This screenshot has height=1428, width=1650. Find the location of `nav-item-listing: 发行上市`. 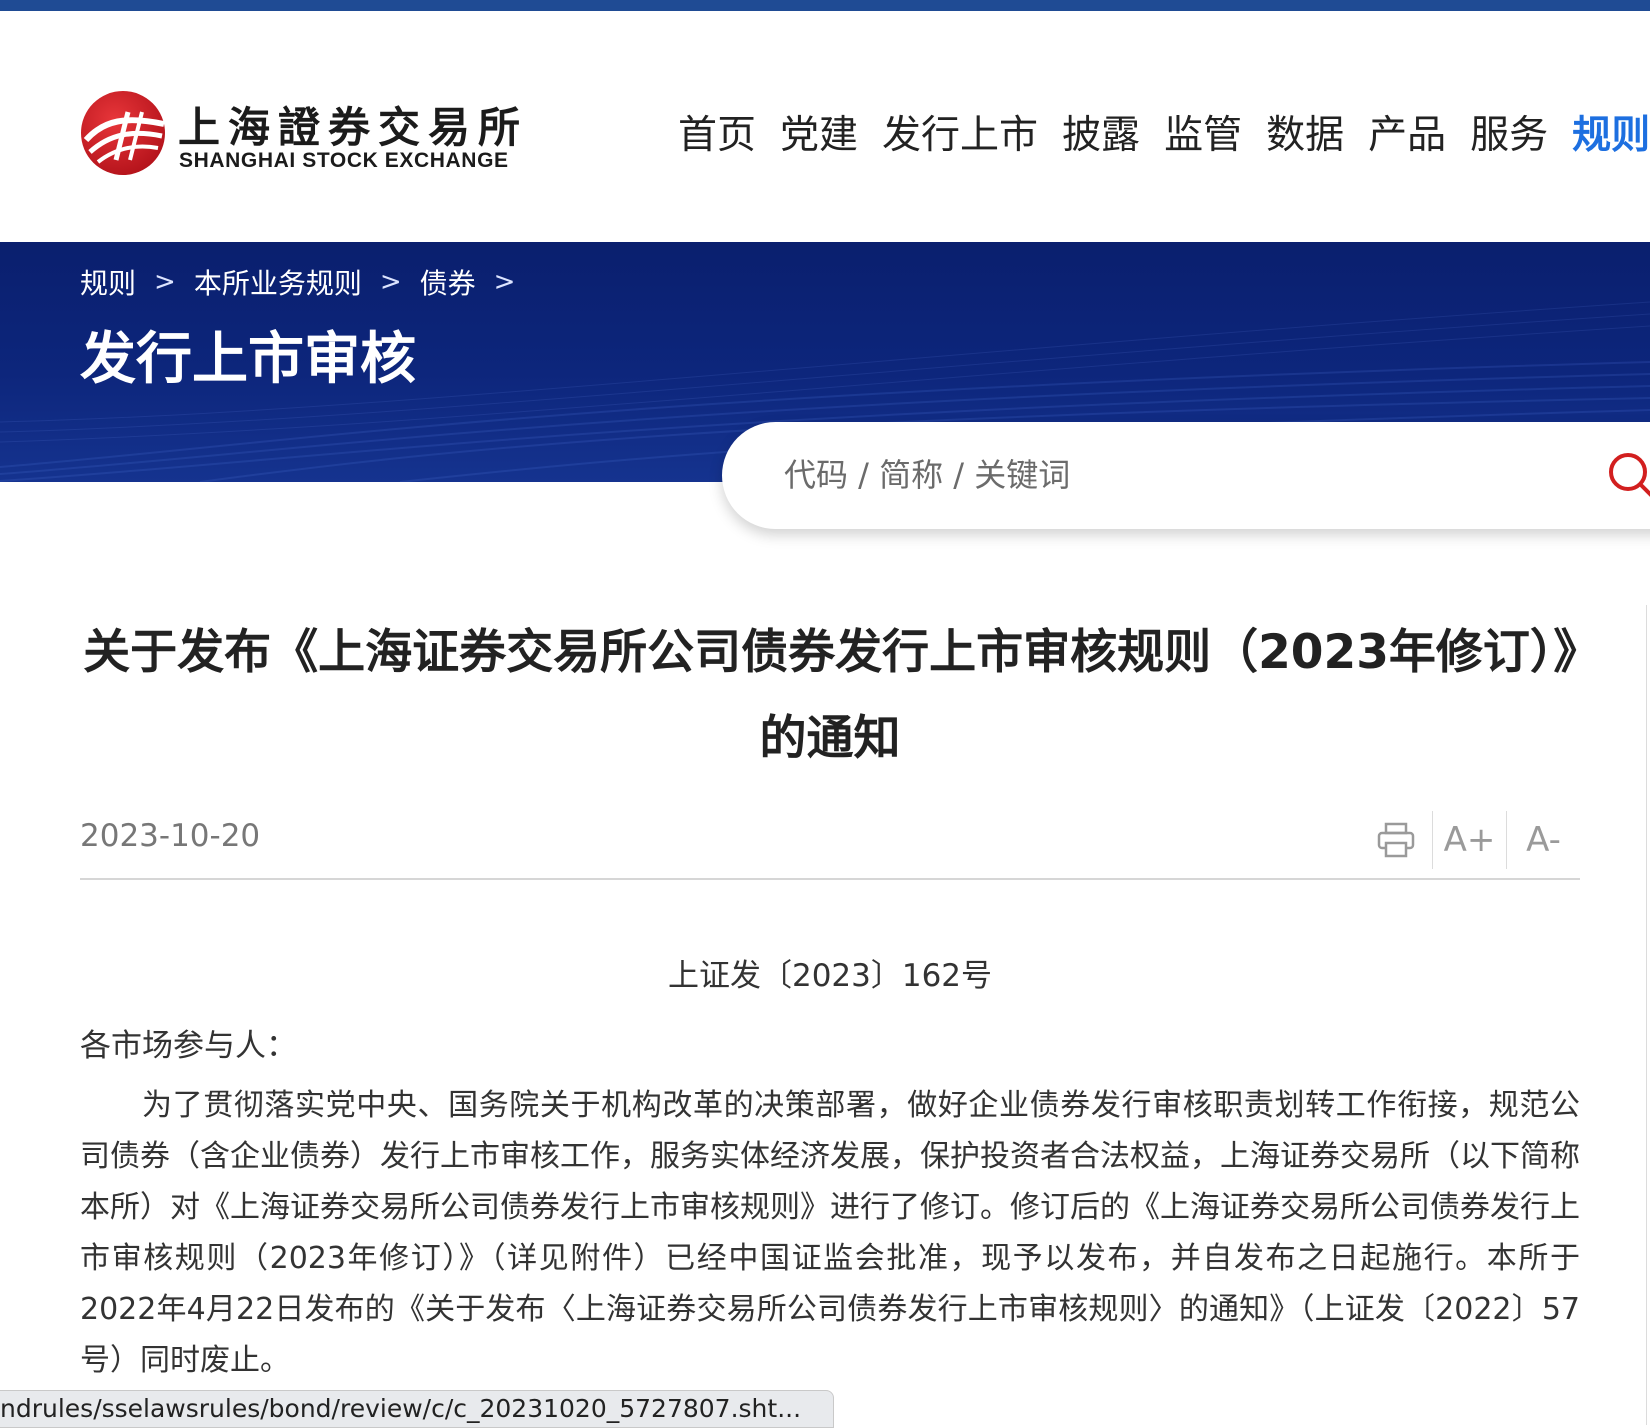

nav-item-listing: 发行上市 is located at coordinates (960, 136).